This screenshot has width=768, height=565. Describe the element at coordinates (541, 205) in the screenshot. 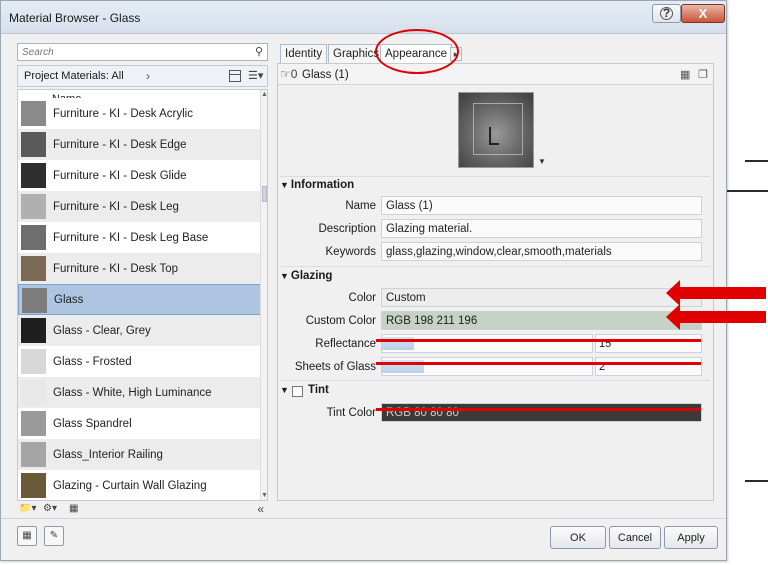

I see `name-field: Glass (1)` at that location.